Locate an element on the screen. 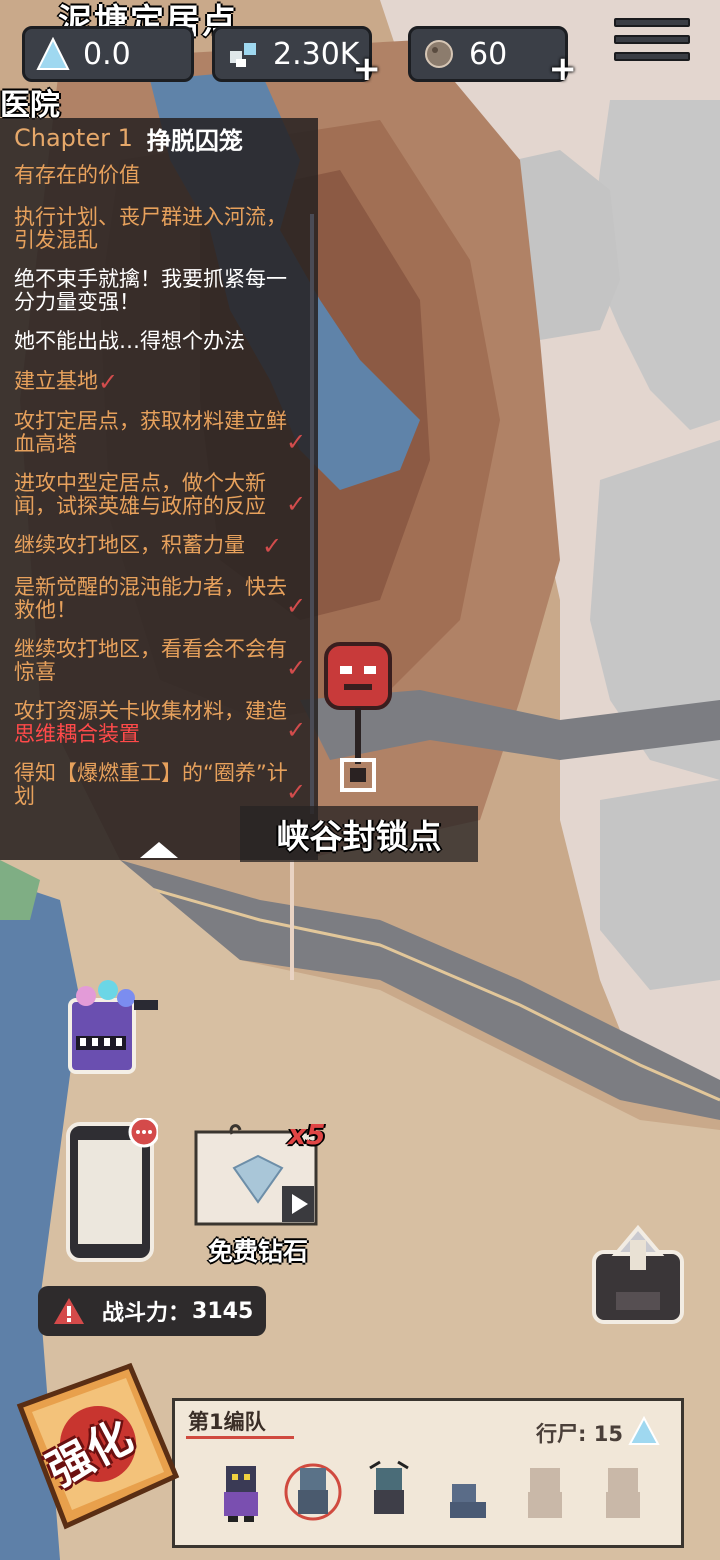 This screenshot has height=1560, width=720. quest-item: 有存在的价值 is located at coordinates (159, 175).